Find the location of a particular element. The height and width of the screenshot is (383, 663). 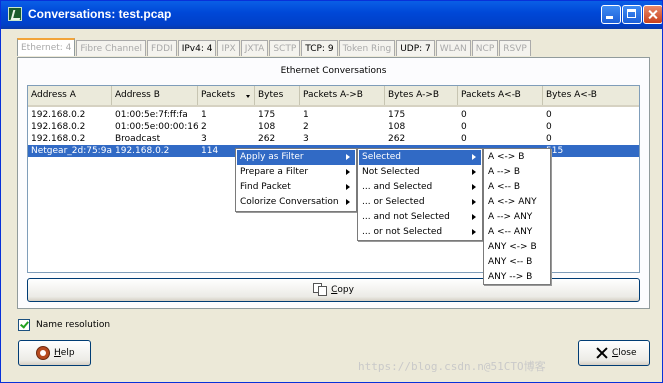

cell-bytes: 262 is located at coordinates (267, 139).